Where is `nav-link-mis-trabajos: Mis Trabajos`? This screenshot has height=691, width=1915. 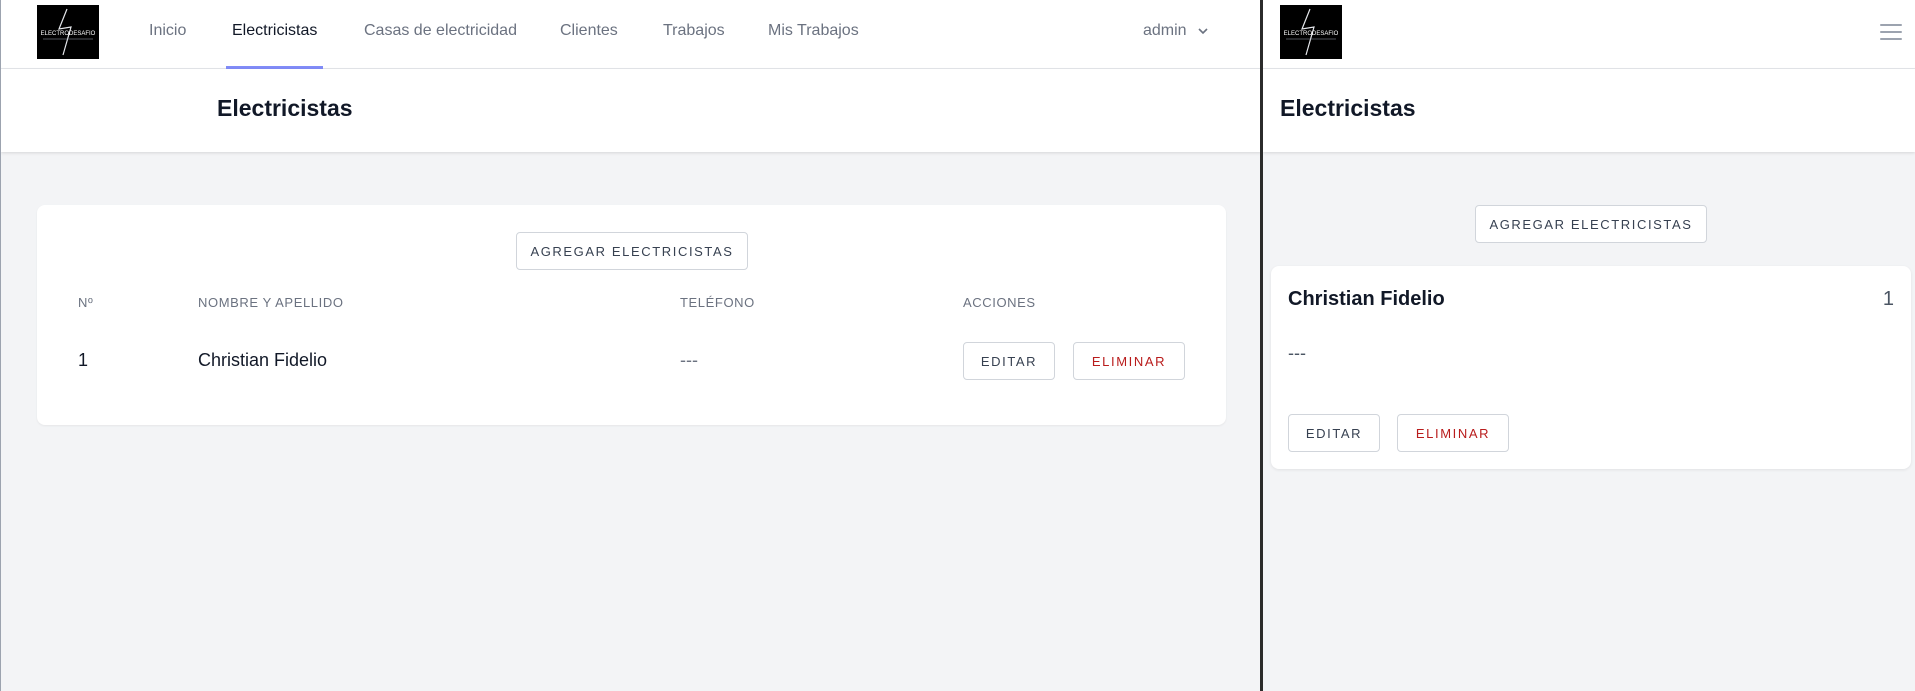 nav-link-mis-trabajos: Mis Trabajos is located at coordinates (813, 31).